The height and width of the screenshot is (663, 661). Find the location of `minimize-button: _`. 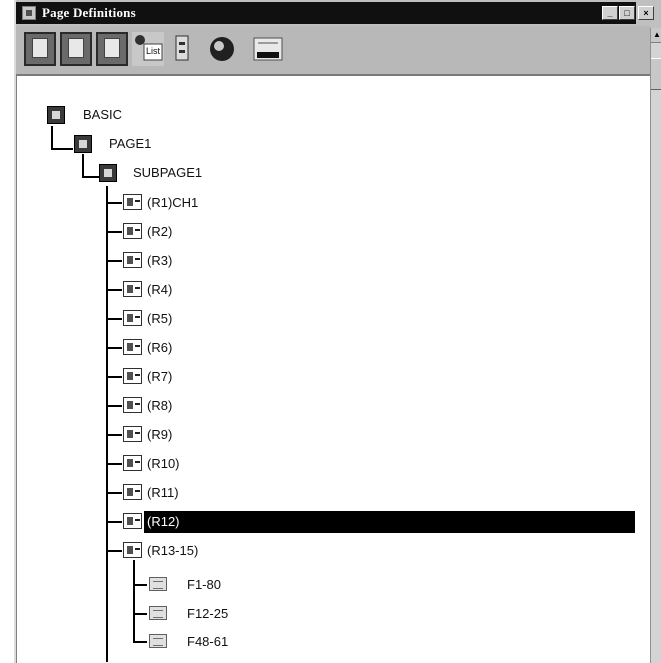

minimize-button: _ is located at coordinates (610, 13).